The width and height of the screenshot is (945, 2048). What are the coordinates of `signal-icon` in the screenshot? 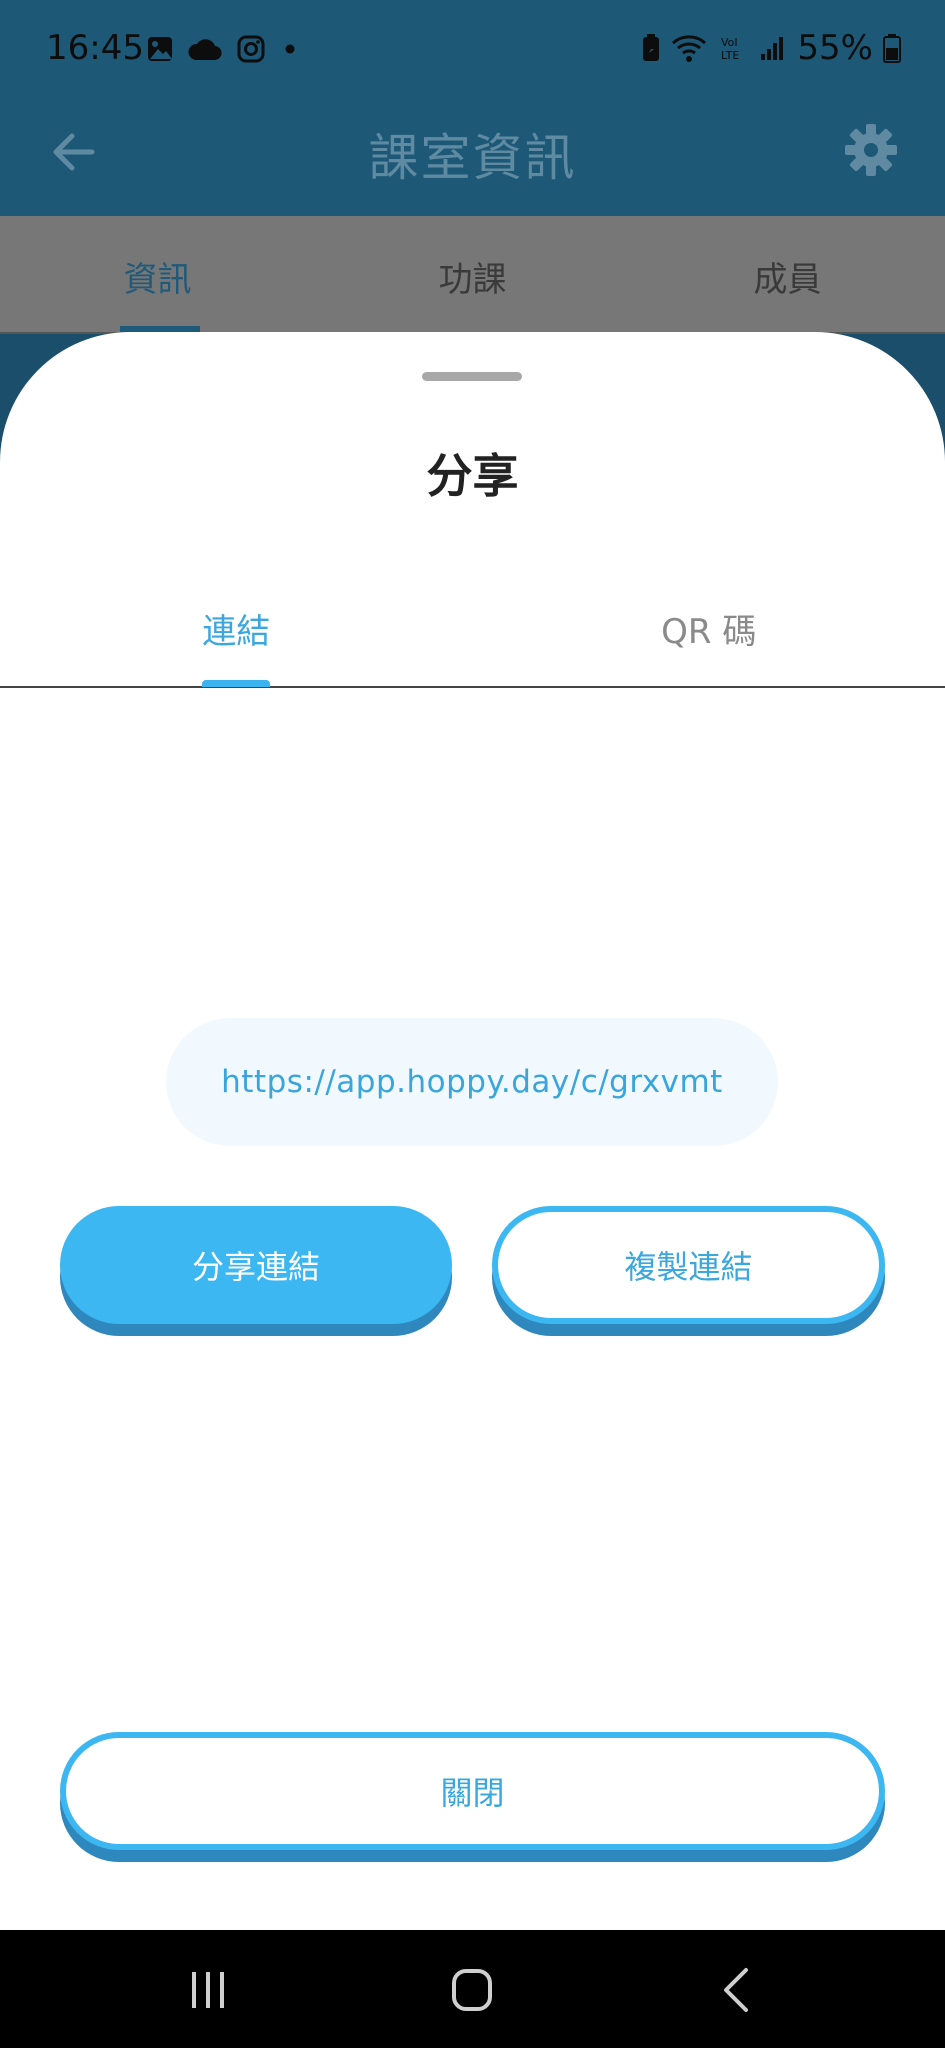 It's located at (772, 48).